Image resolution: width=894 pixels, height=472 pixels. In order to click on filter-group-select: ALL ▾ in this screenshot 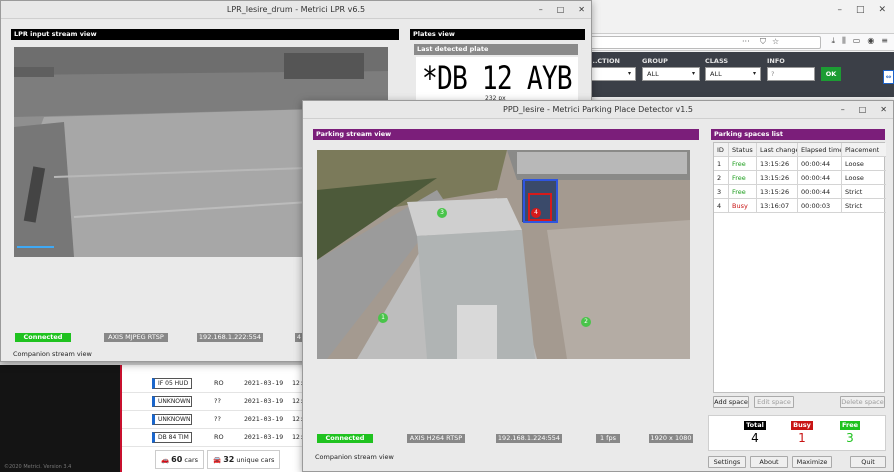, I will do `click(671, 74)`.